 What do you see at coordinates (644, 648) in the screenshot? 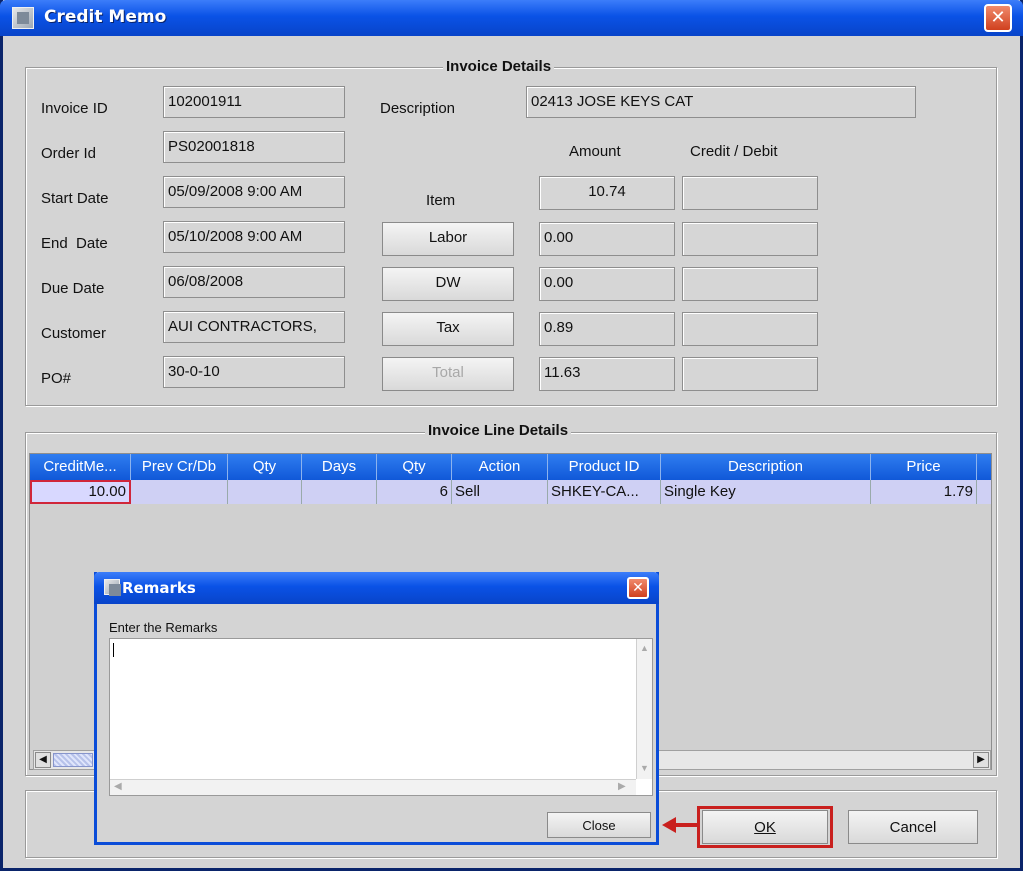
I see `scroll-up-icon: ▲` at bounding box center [644, 648].